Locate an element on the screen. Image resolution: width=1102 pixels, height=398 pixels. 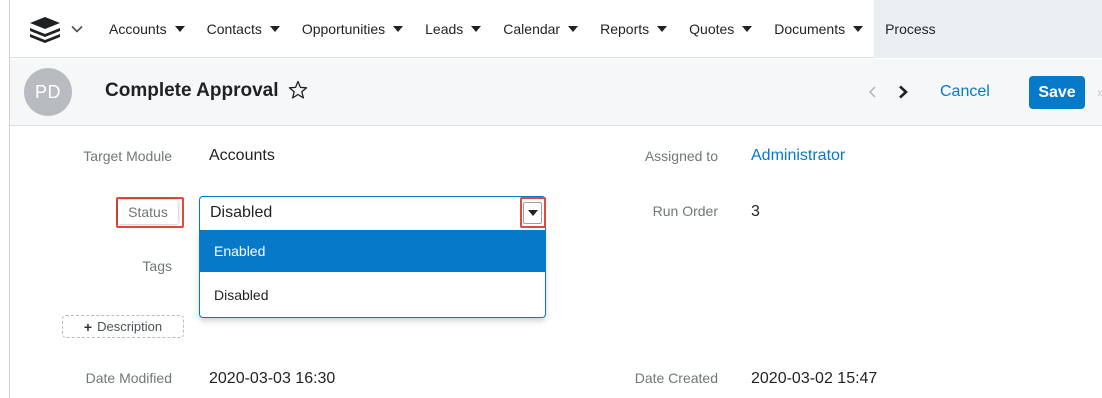
cancel-button: Cancel is located at coordinates (965, 92).